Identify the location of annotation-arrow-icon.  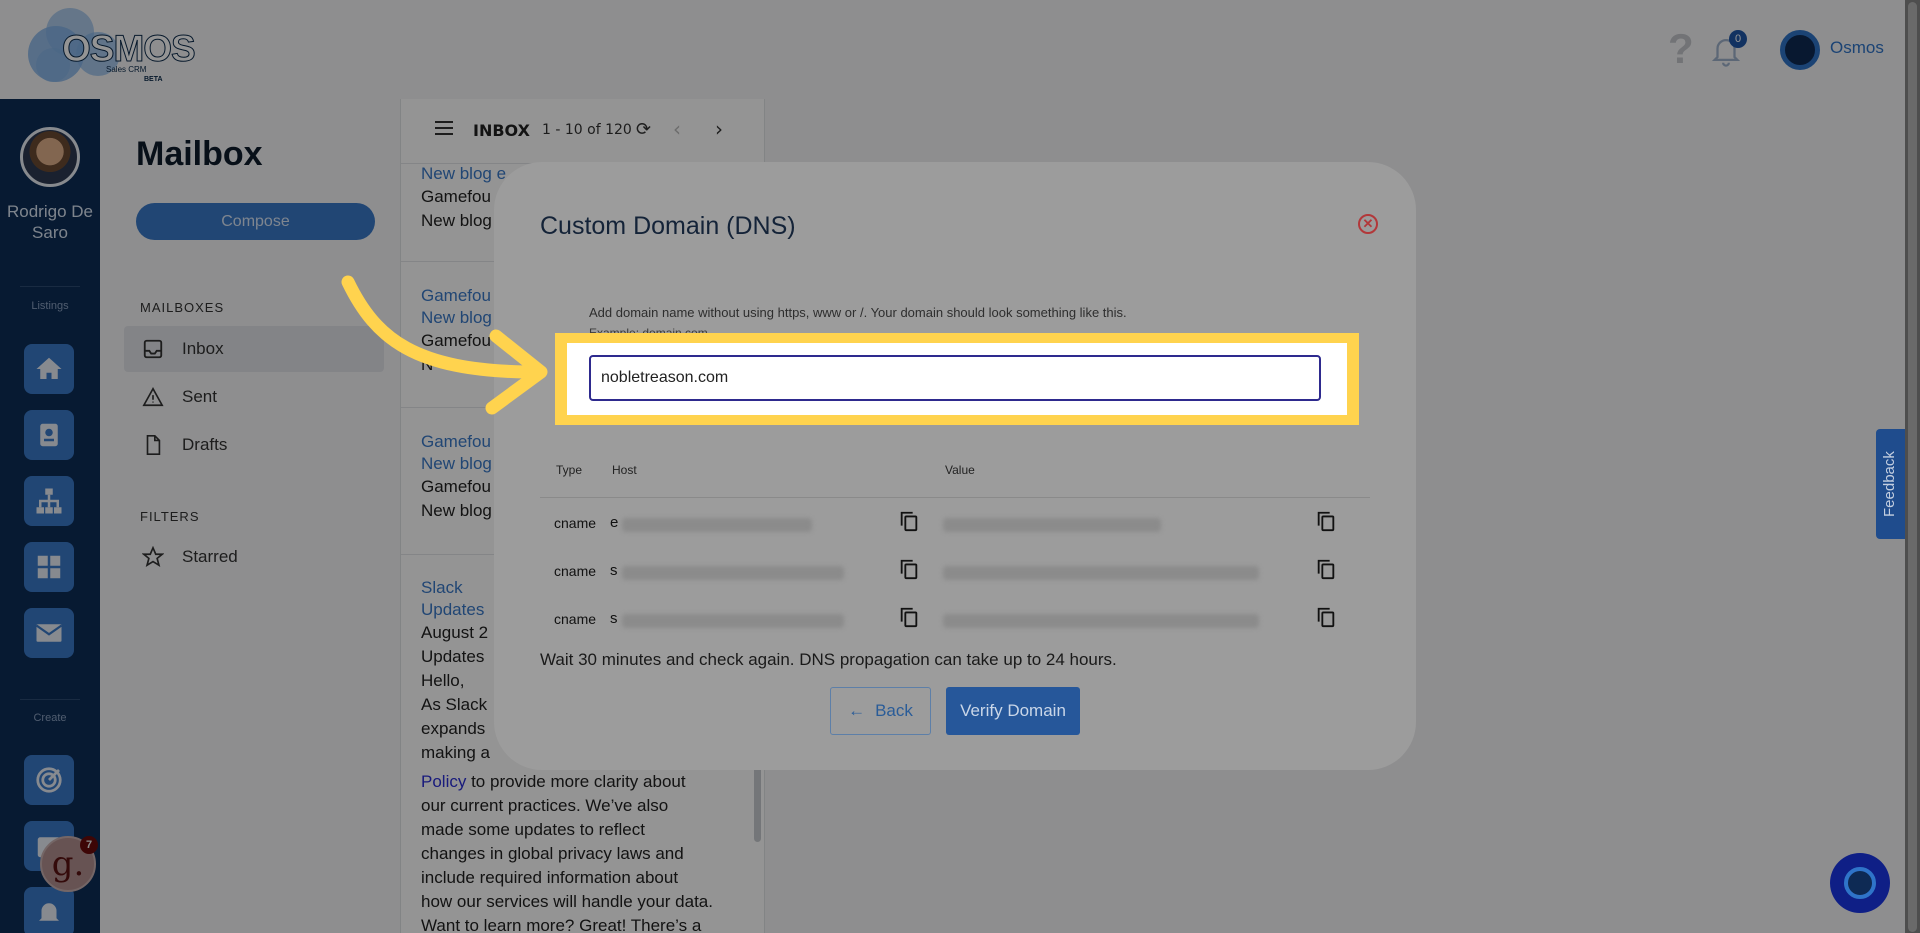
(444, 345).